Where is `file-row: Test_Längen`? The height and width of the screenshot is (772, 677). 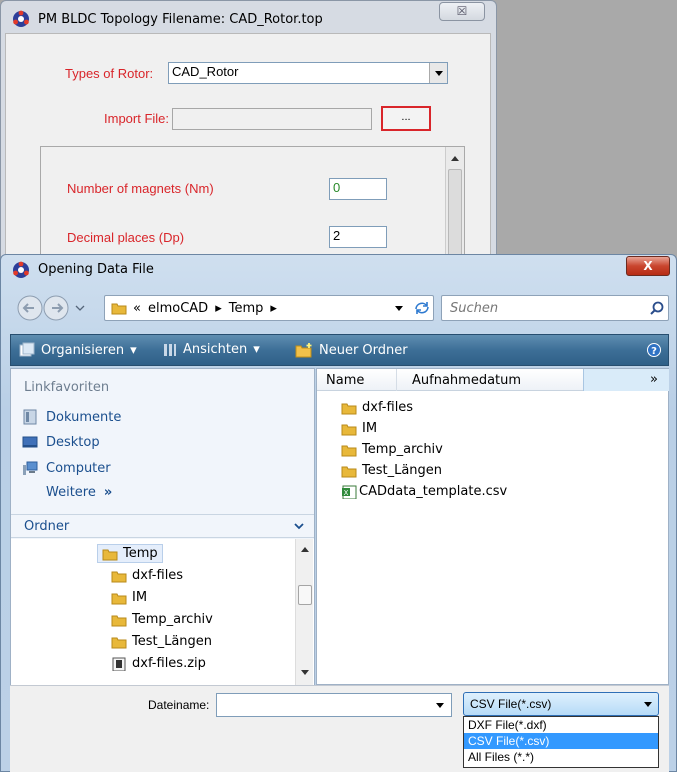 file-row: Test_Längen is located at coordinates (391, 470).